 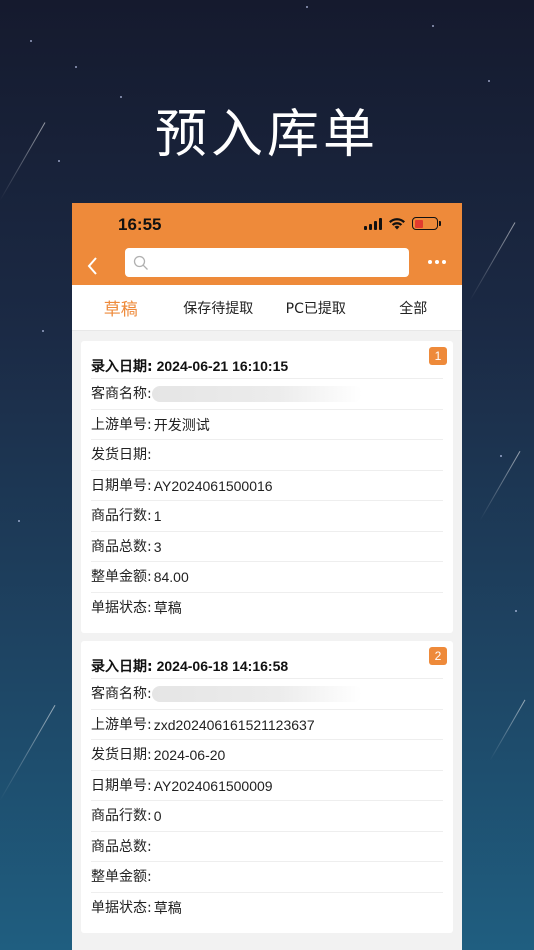 What do you see at coordinates (267, 877) in the screenshot?
I see `field-row: 整单金额:` at bounding box center [267, 877].